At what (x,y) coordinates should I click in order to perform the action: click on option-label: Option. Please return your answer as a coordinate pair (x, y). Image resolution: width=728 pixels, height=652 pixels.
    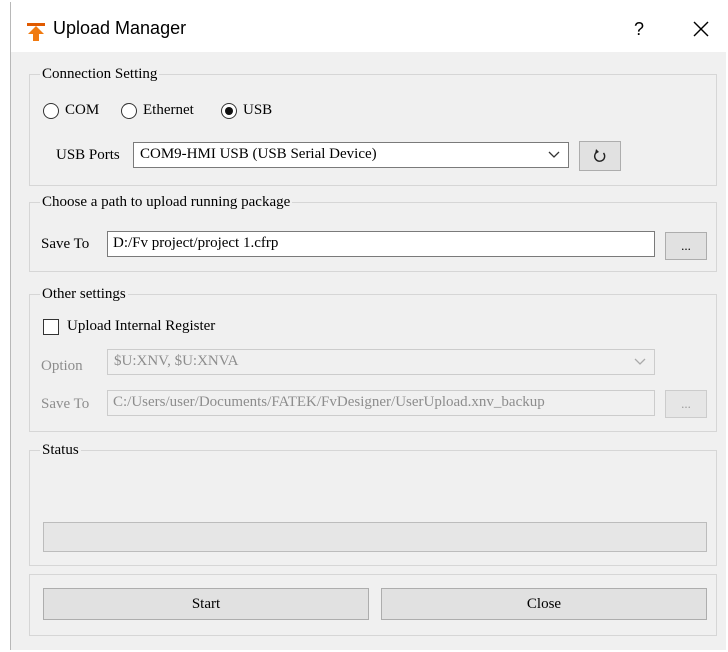
    Looking at the image, I should click on (62, 366).